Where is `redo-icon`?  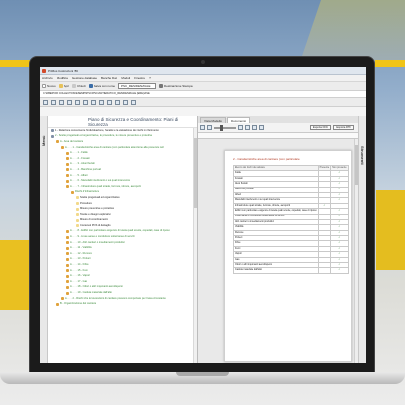 redo-icon is located at coordinates (209, 127).